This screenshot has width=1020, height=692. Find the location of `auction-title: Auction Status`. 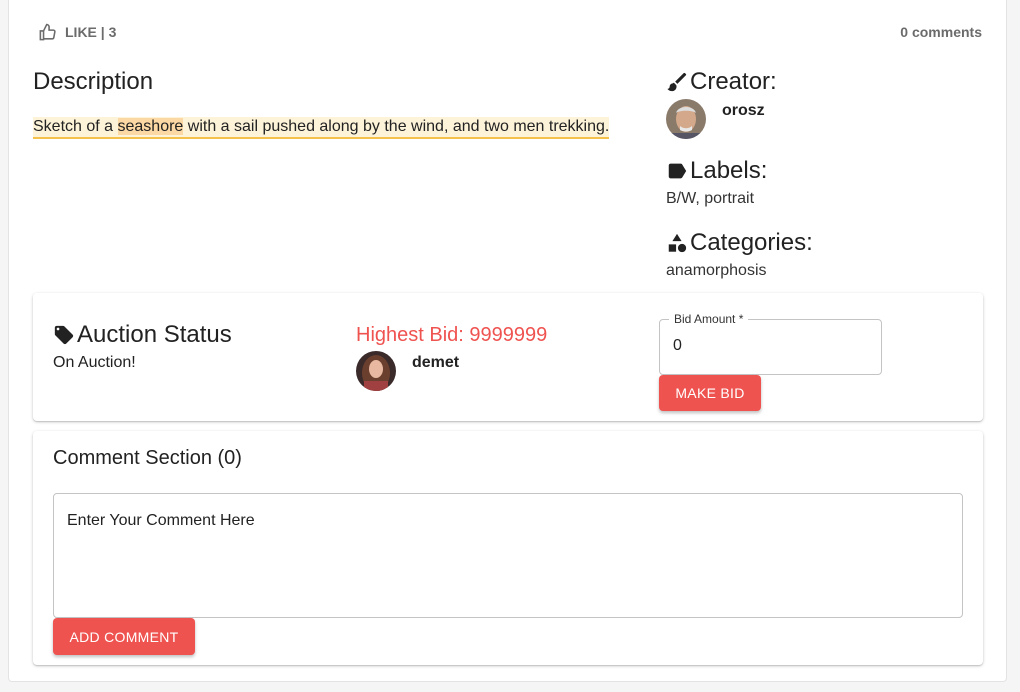

auction-title: Auction Status is located at coordinates (154, 334).